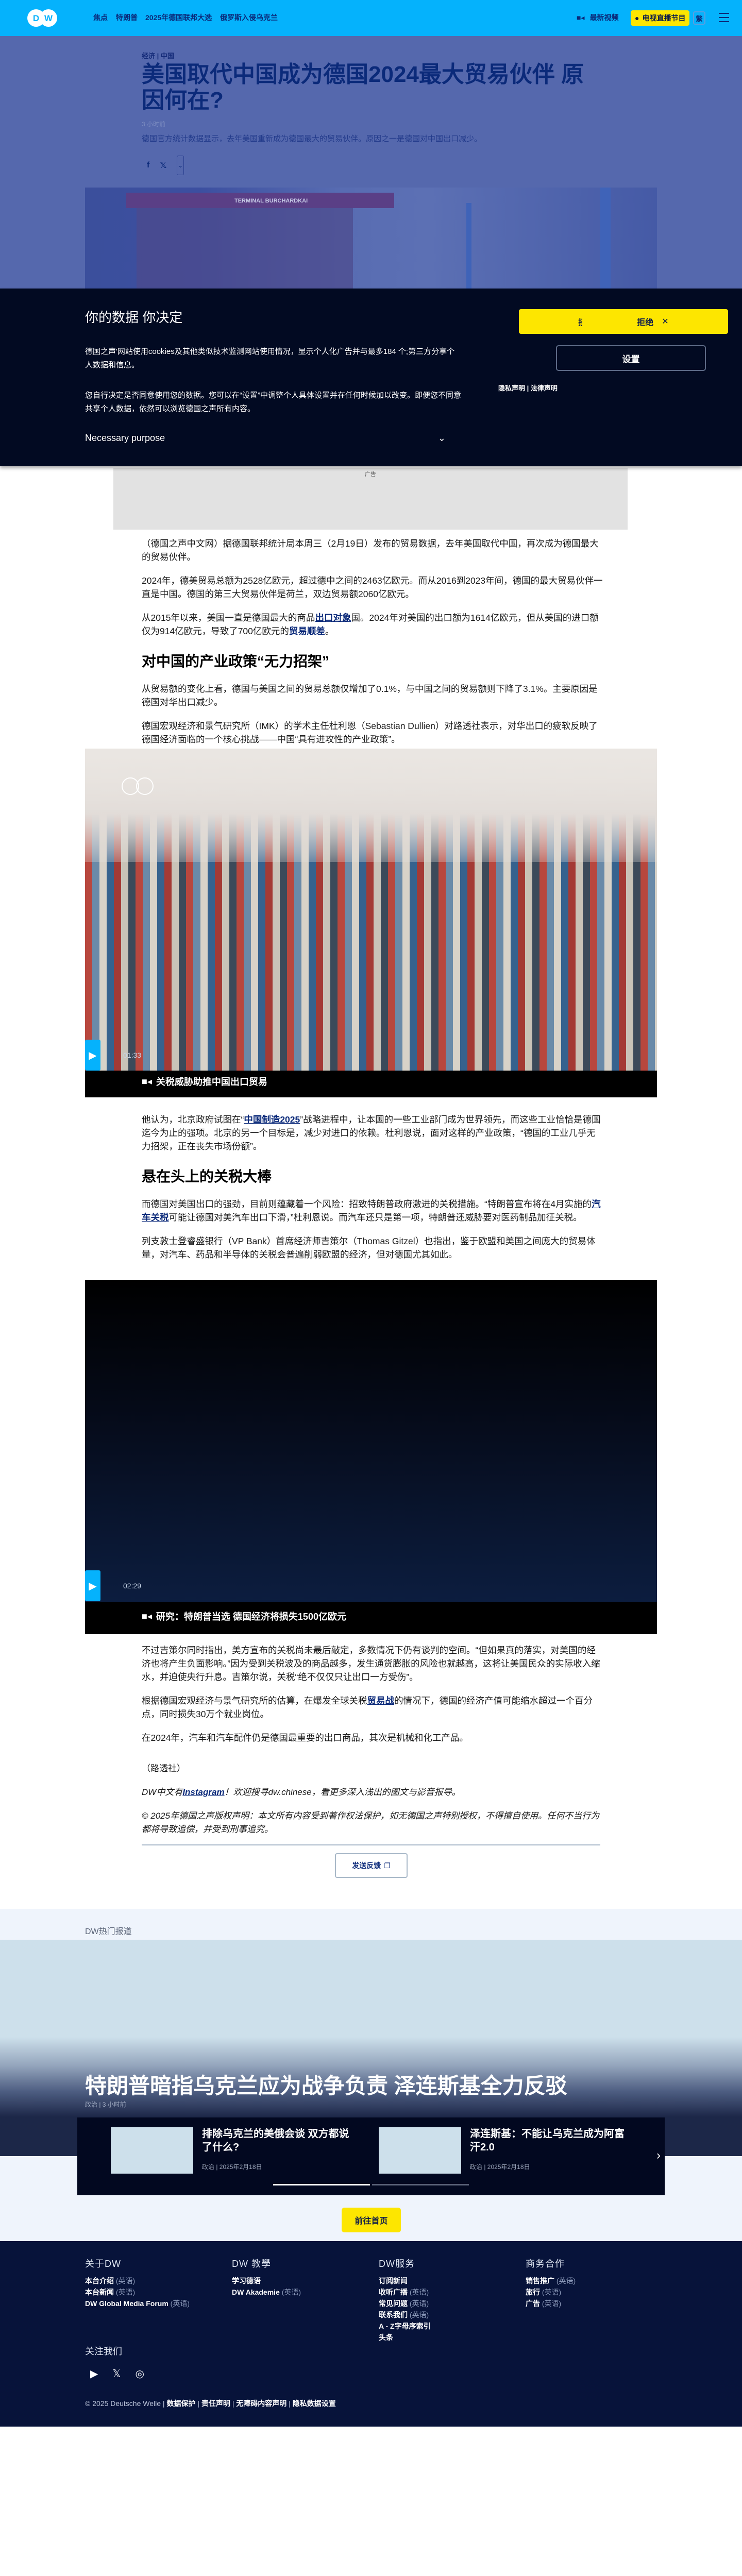 This screenshot has height=2576, width=742. I want to click on tv-live-button: ● 电视直播节目, so click(660, 18).